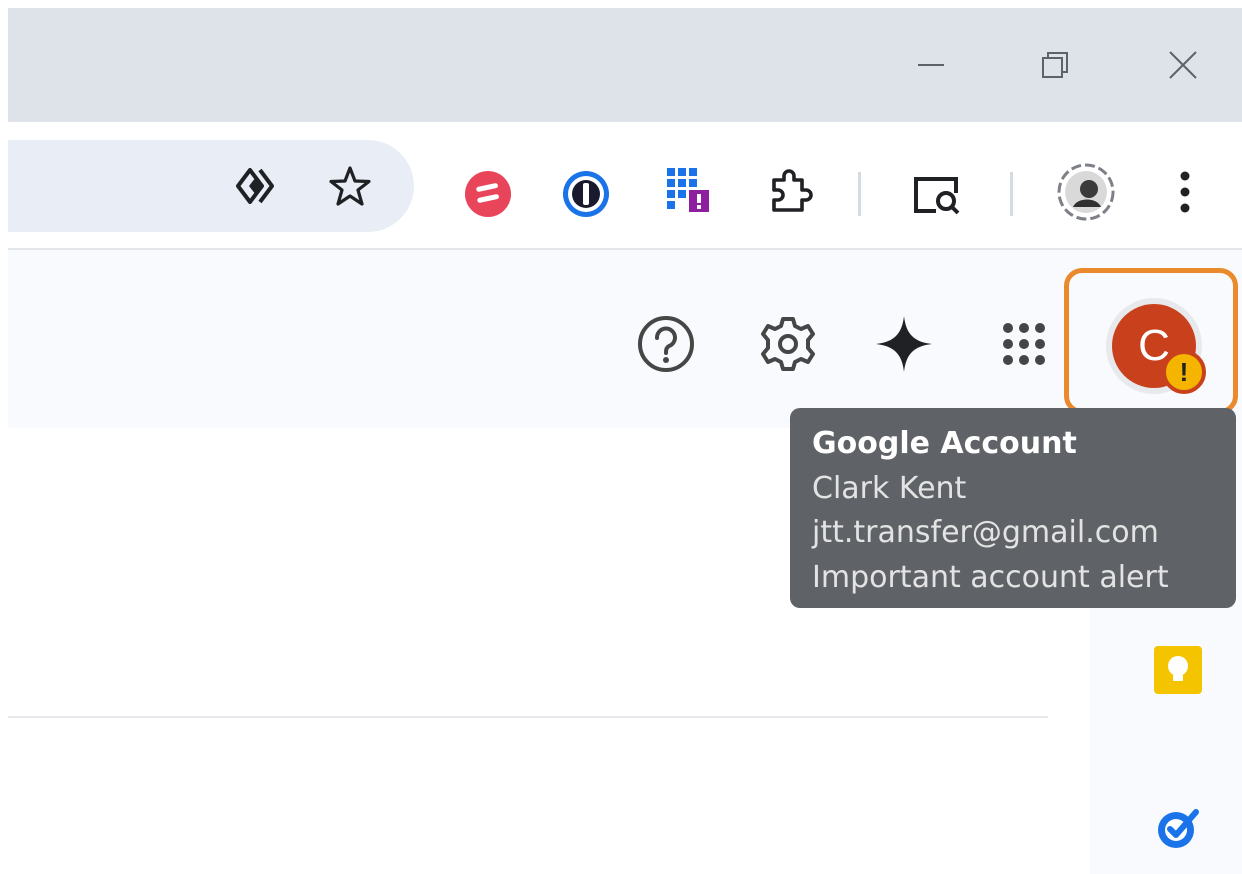 This screenshot has width=1242, height=874. I want to click on gemini-button, so click(904, 344).